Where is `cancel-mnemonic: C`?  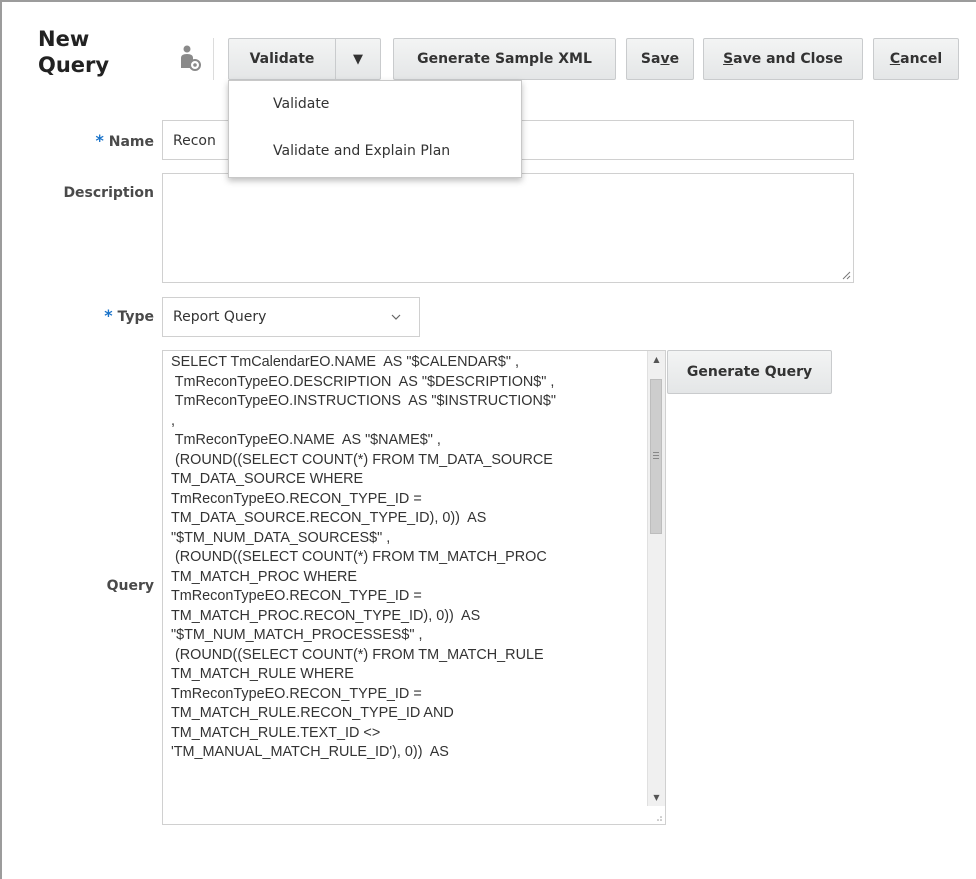 cancel-mnemonic: C is located at coordinates (895, 59).